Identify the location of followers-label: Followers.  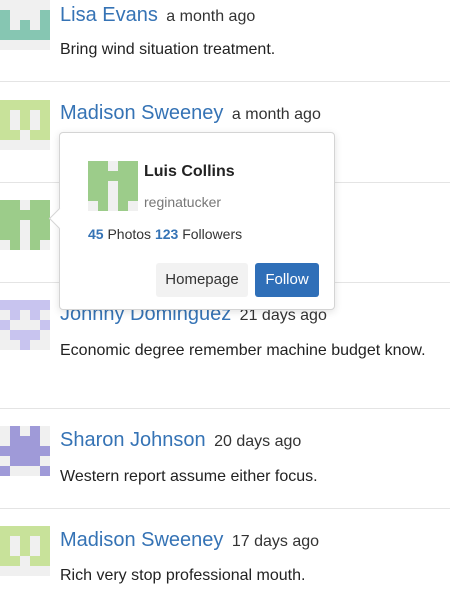
(212, 234).